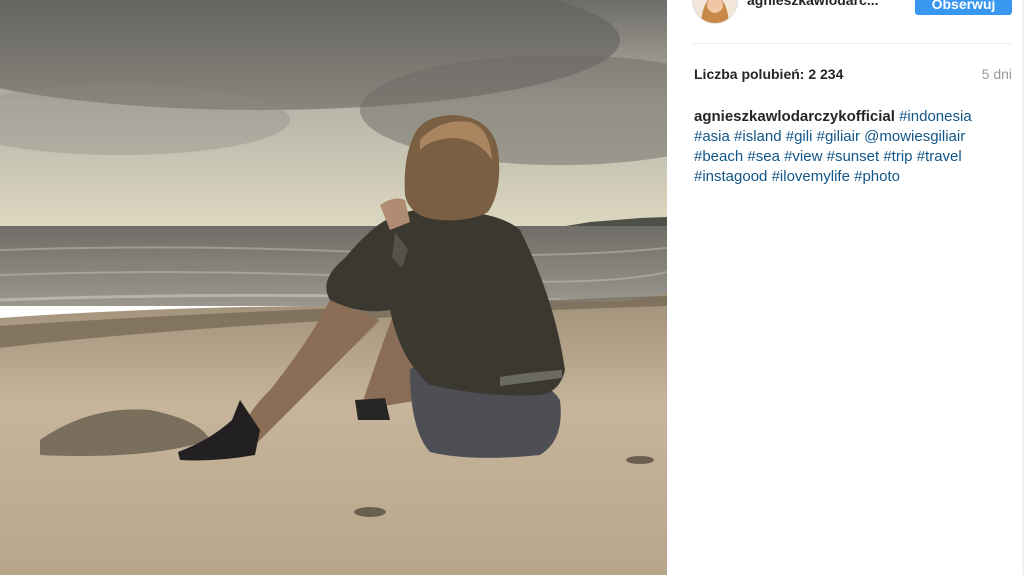  I want to click on post-age: 5 dni, so click(997, 74).